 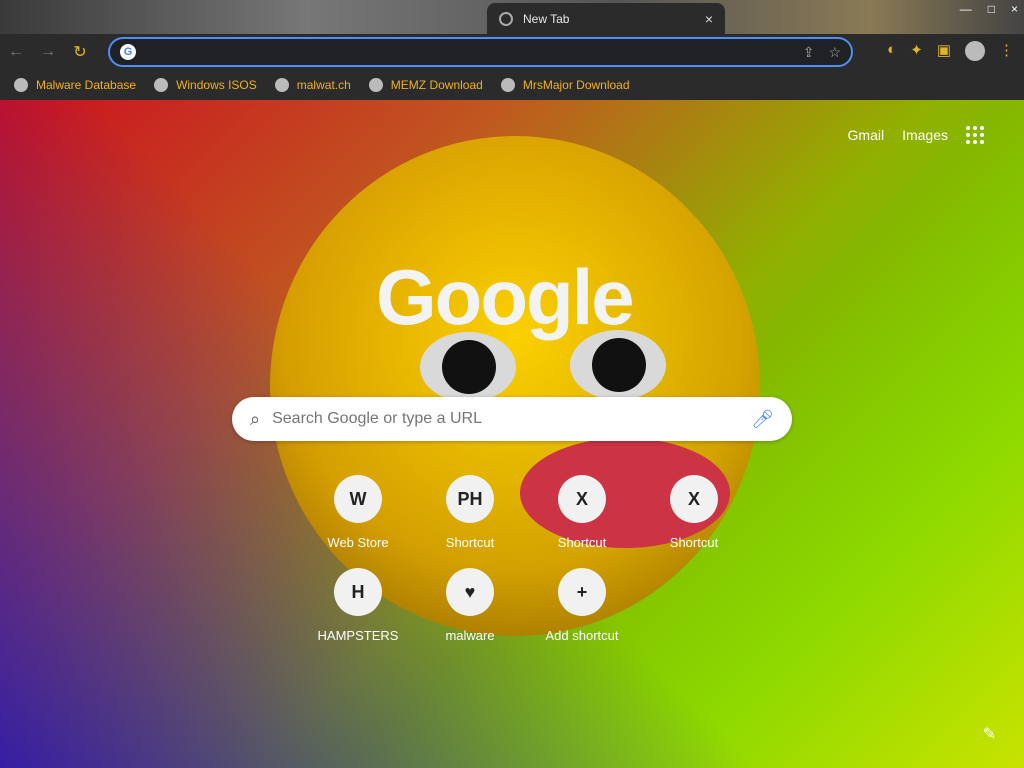 What do you see at coordinates (989, 734) in the screenshot?
I see `customize-pencil-icon: ✎` at bounding box center [989, 734].